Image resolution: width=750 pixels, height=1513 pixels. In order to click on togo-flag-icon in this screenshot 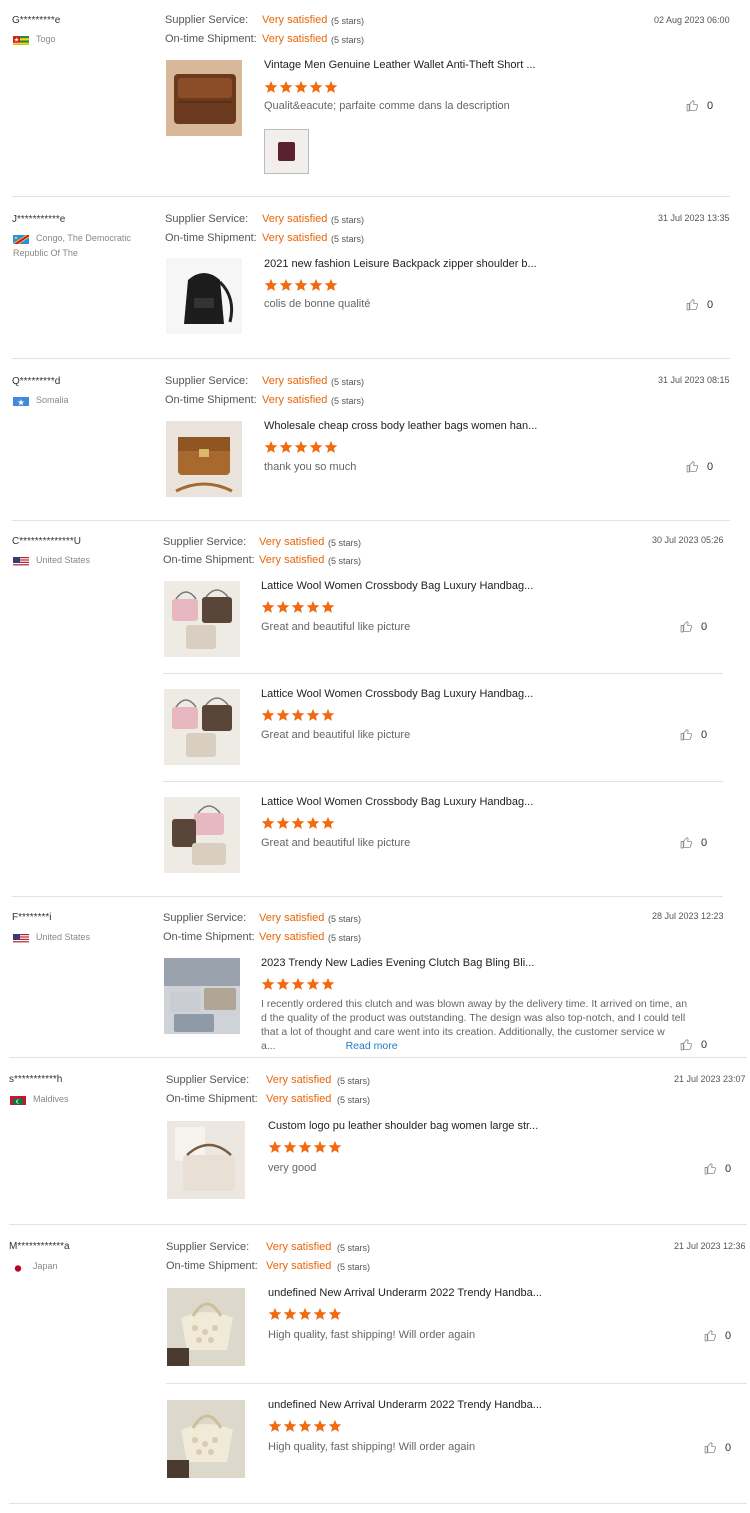, I will do `click(21, 39)`.